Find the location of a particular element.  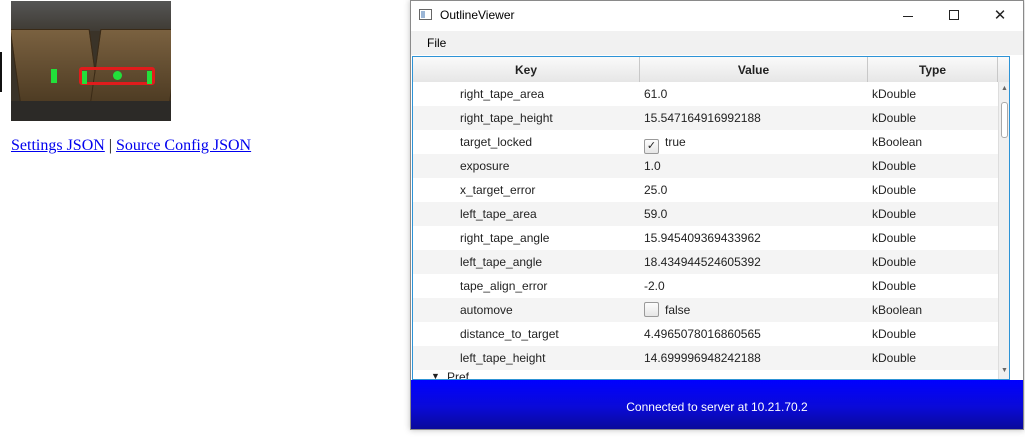

column-header-value: Value is located at coordinates (754, 69).